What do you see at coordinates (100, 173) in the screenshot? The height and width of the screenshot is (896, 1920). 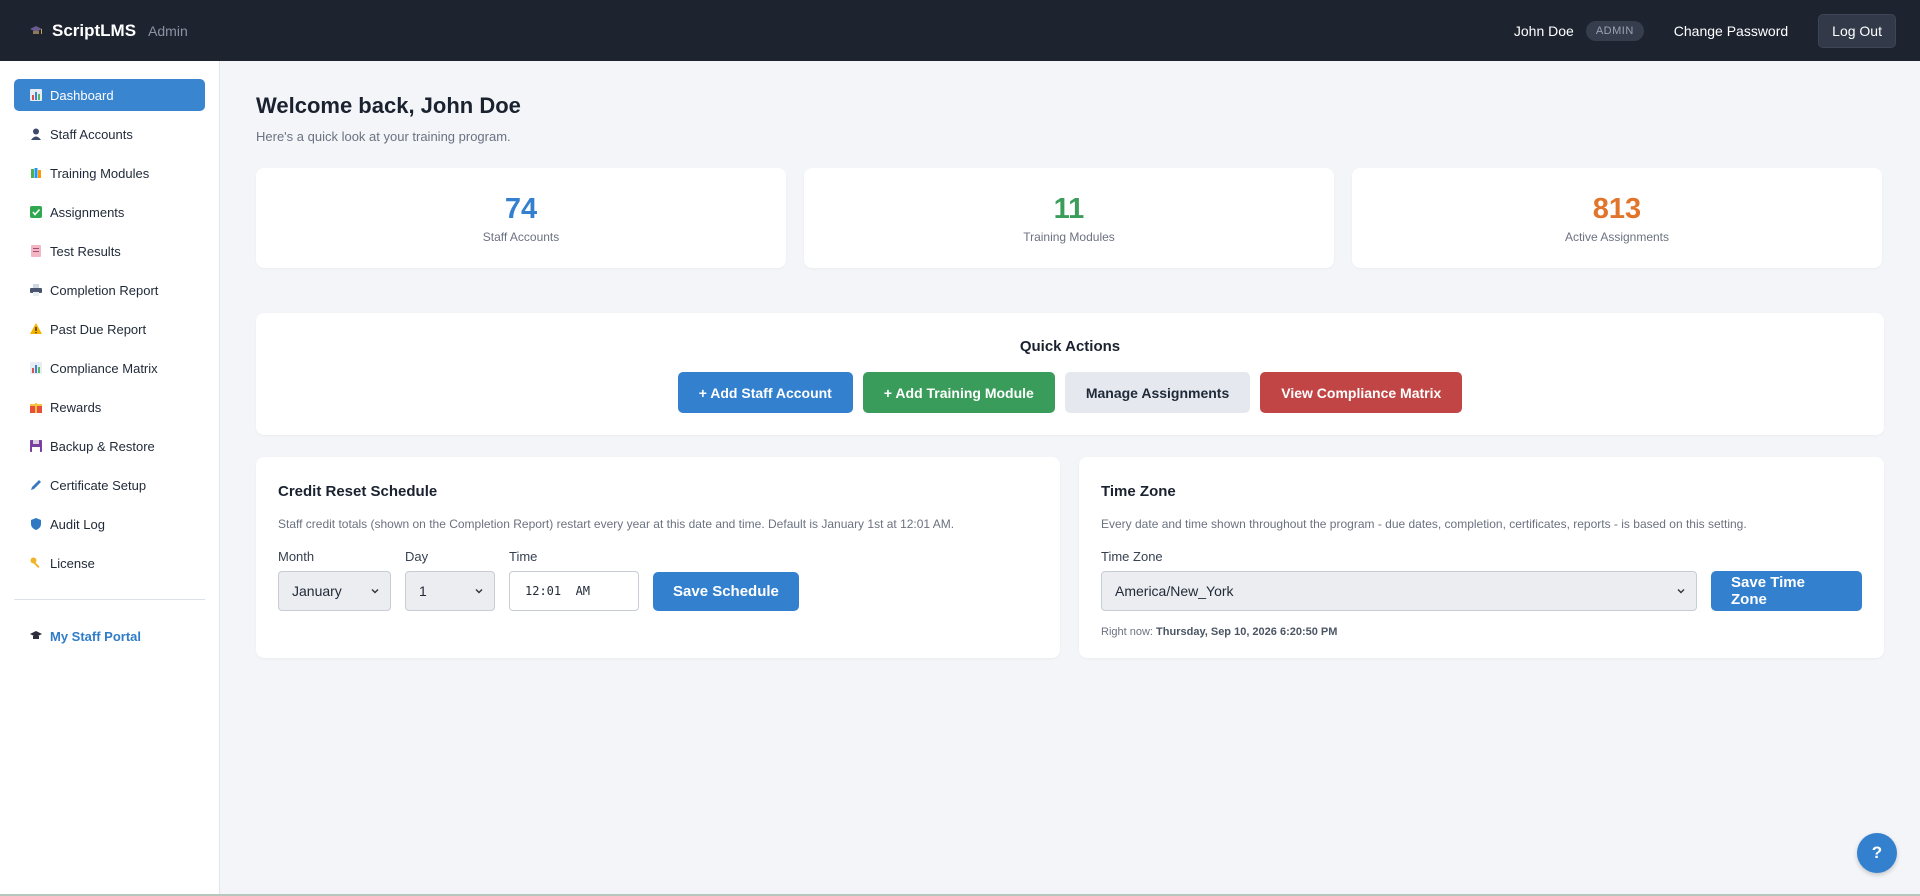 I see `sidebar-item-label: Training Modules` at bounding box center [100, 173].